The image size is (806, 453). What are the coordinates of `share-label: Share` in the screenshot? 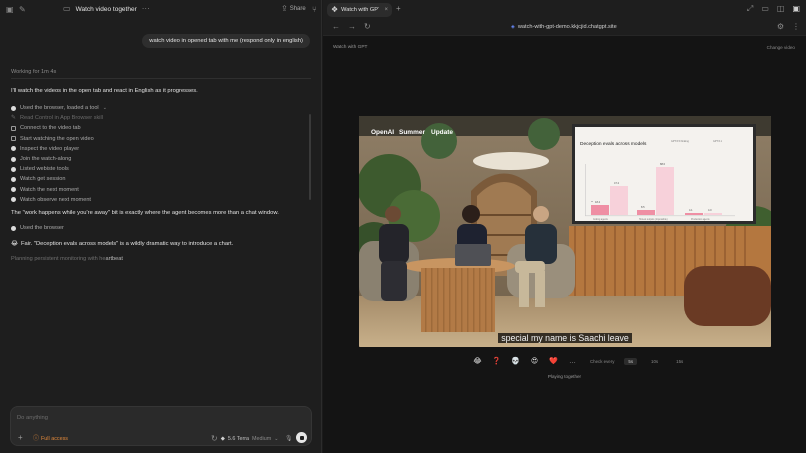 It's located at (297, 9).